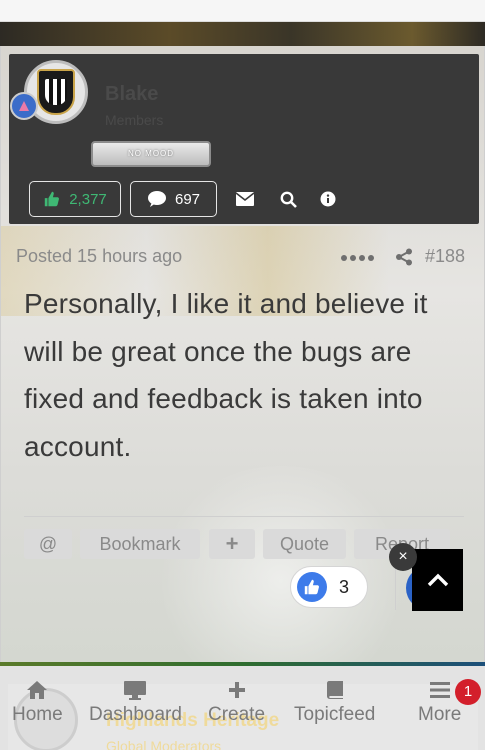 Image resolution: width=485 pixels, height=750 pixels. What do you see at coordinates (357, 258) in the screenshot?
I see `more-options-icon` at bounding box center [357, 258].